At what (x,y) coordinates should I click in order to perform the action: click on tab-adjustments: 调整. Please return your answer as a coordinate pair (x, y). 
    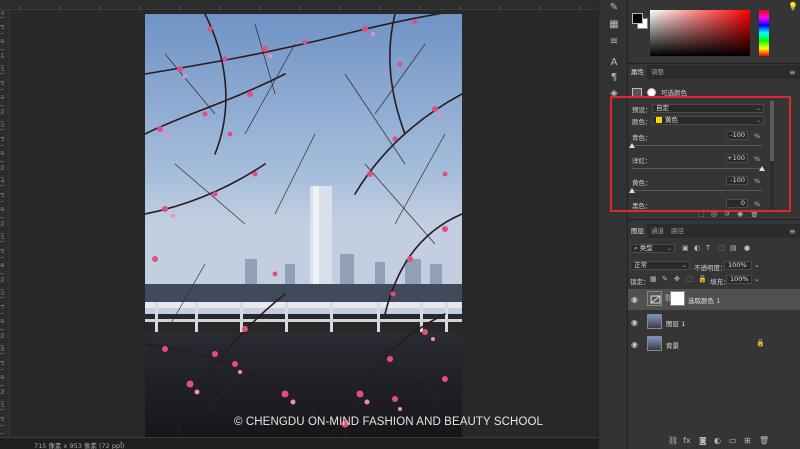
    Looking at the image, I should click on (657, 72).